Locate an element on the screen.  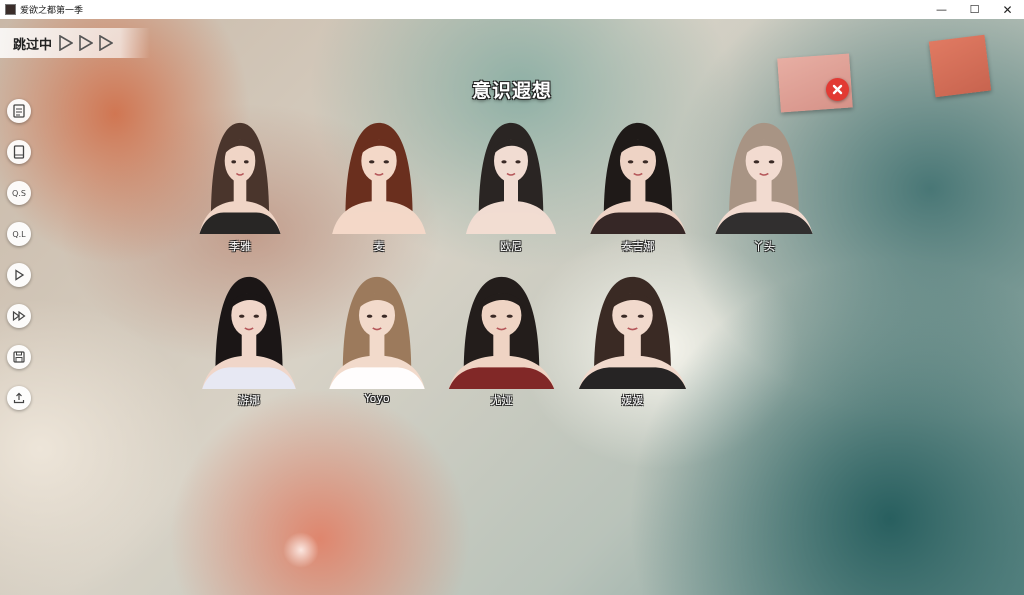
character-card: 欧尼 is located at coordinates (511, 185).